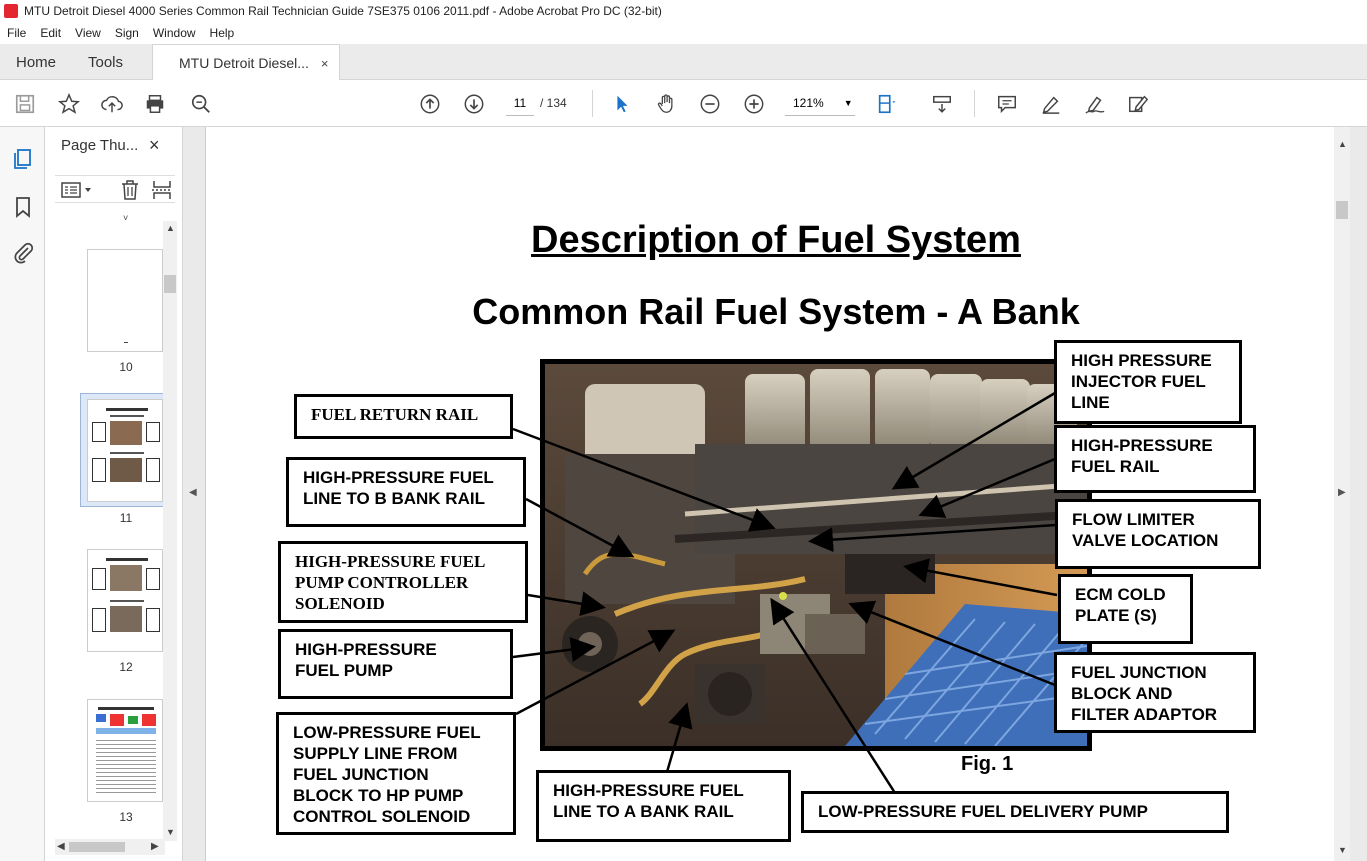  Describe the element at coordinates (162, 190) in the screenshot. I see `extract-pages-icon` at that location.